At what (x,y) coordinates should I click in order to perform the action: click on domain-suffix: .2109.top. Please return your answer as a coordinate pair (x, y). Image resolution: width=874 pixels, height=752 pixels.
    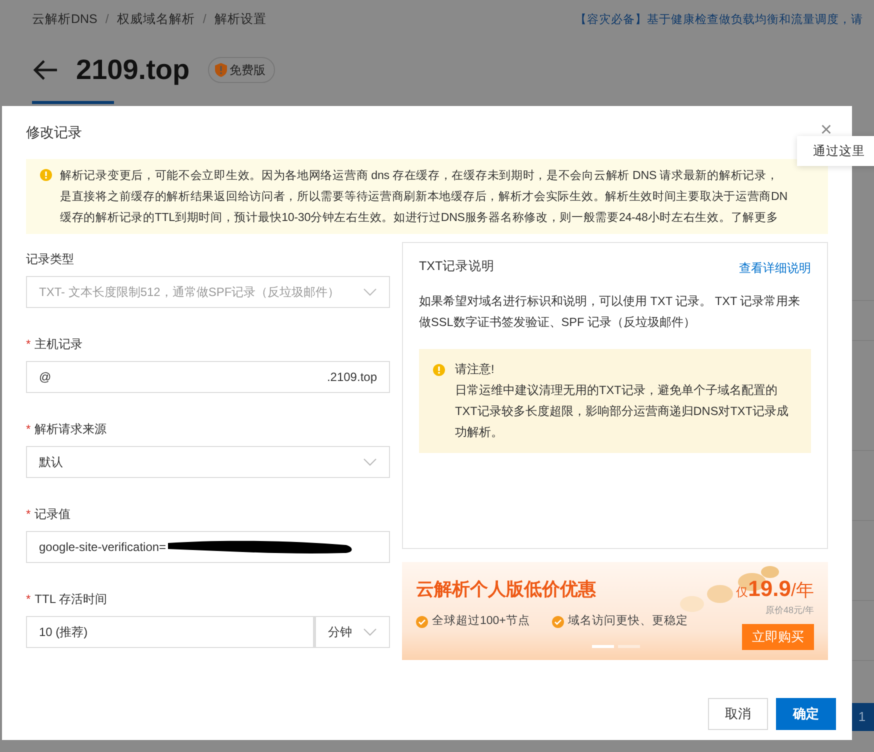
    Looking at the image, I should click on (351, 377).